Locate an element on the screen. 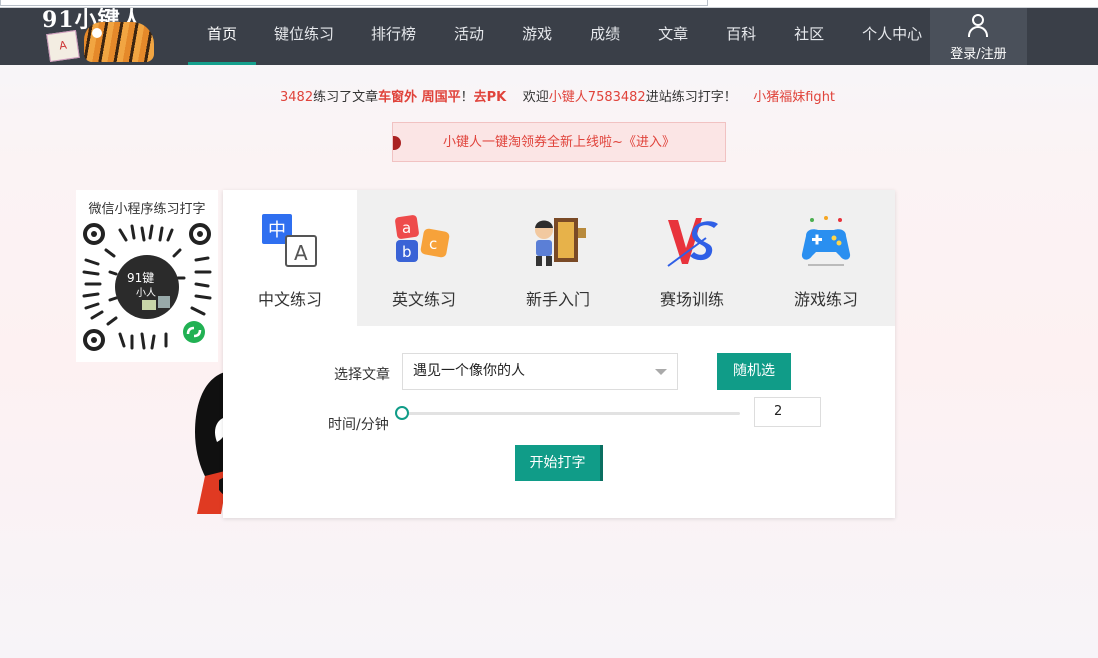  nav-item-community: 社区 is located at coordinates (809, 36).